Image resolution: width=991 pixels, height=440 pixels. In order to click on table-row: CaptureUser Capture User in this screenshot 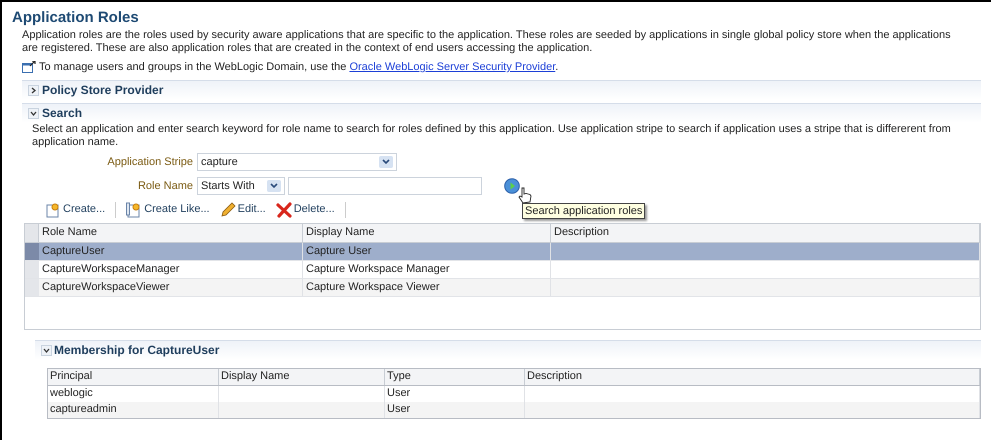, I will do `click(502, 251)`.